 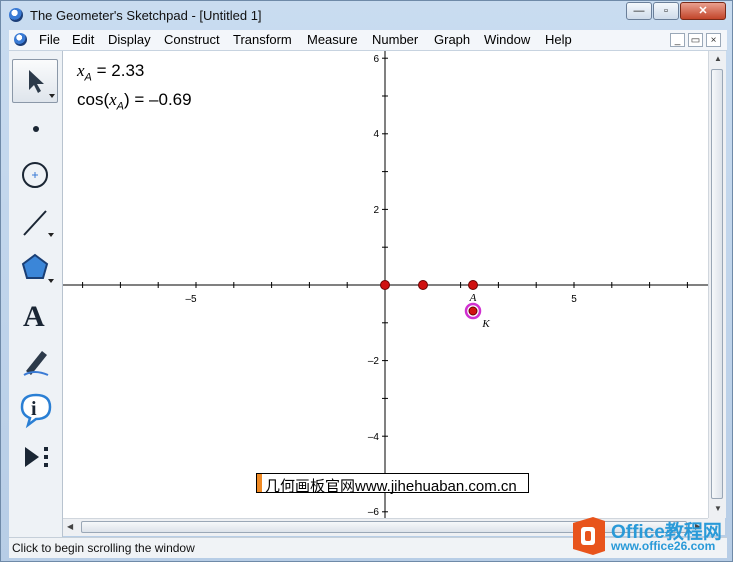 I want to click on y-tick-label-minus4: –4, so click(x=374, y=437).